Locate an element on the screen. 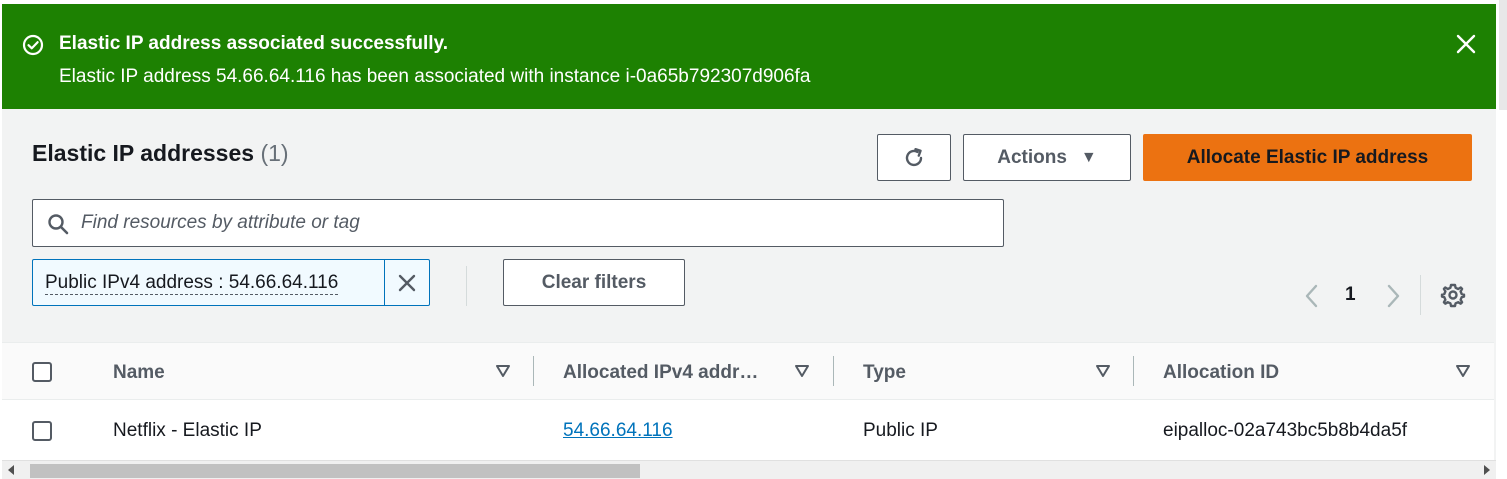  filter-divider is located at coordinates (466, 286).